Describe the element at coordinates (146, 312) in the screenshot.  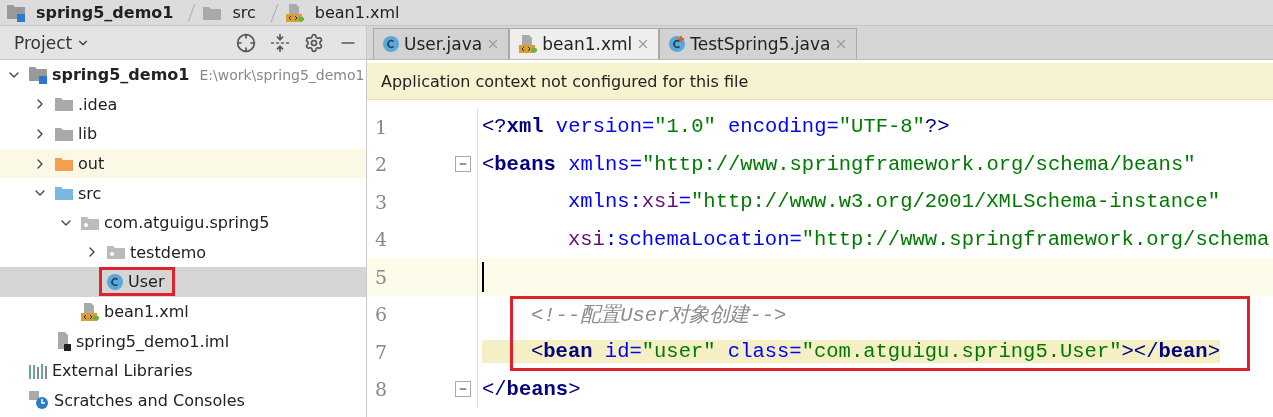
I see `tree-label: bean1.xml` at that location.